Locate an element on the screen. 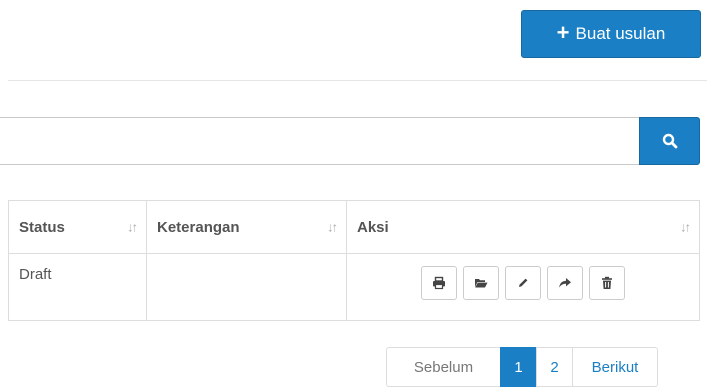  pagination: Sebelum 1 2 Berikut is located at coordinates (522, 367).